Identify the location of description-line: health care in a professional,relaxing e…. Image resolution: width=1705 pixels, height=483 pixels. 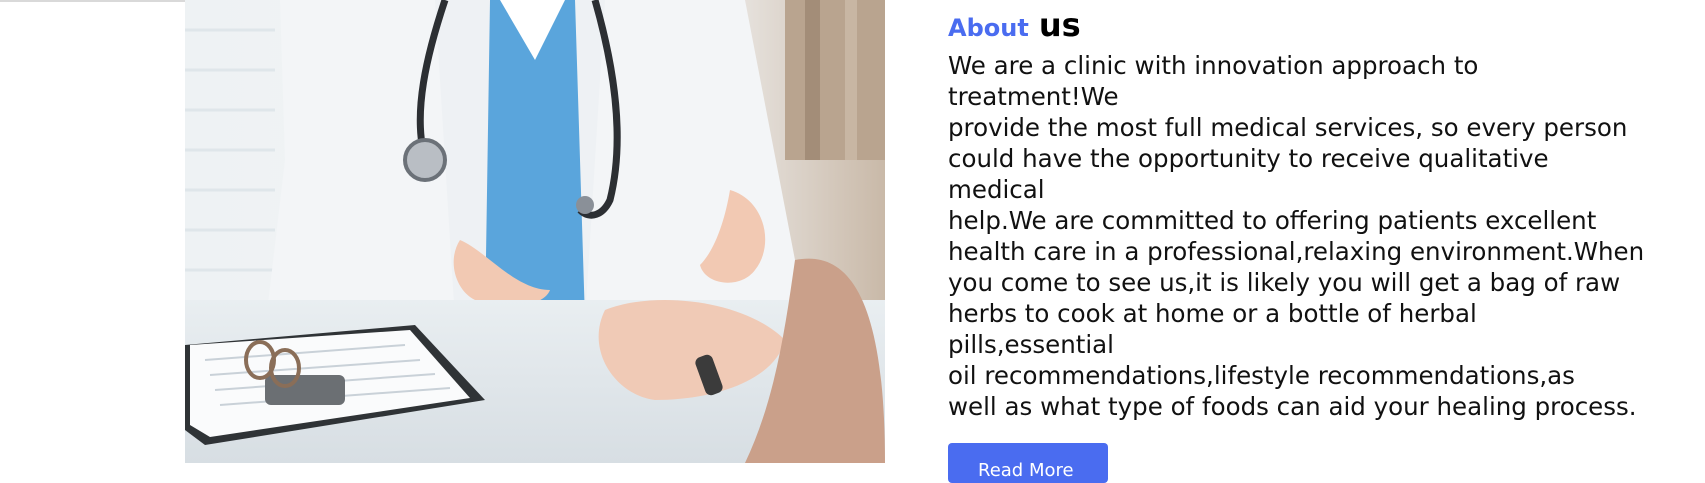
(1296, 251).